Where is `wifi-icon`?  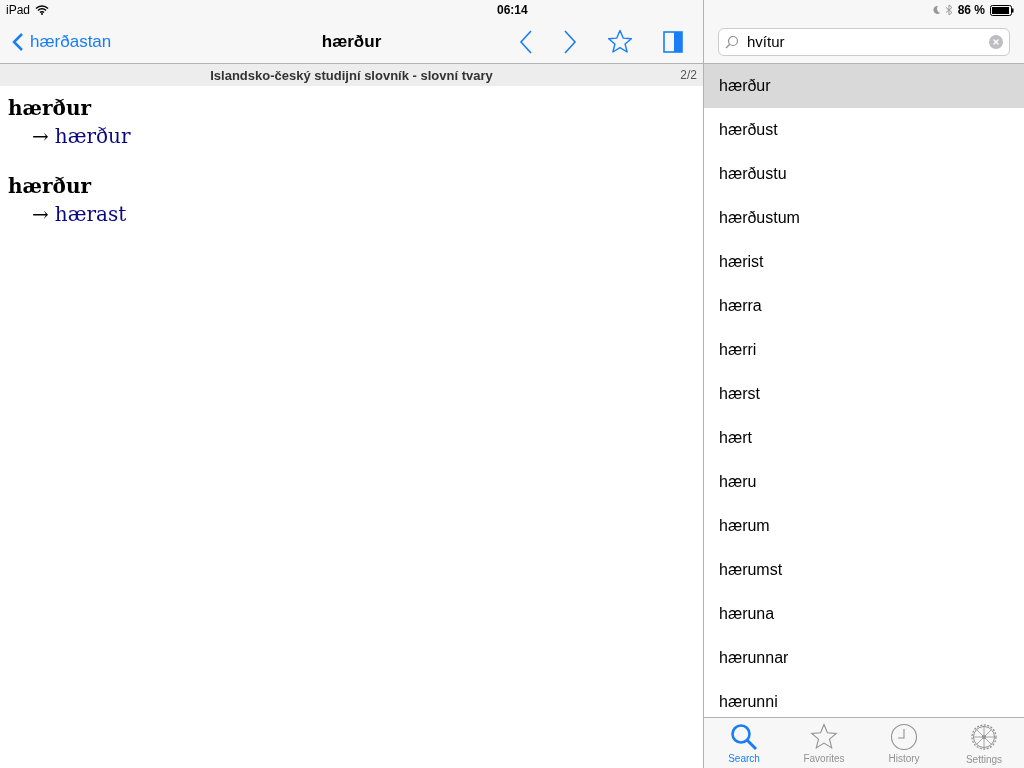
wifi-icon is located at coordinates (42, 10).